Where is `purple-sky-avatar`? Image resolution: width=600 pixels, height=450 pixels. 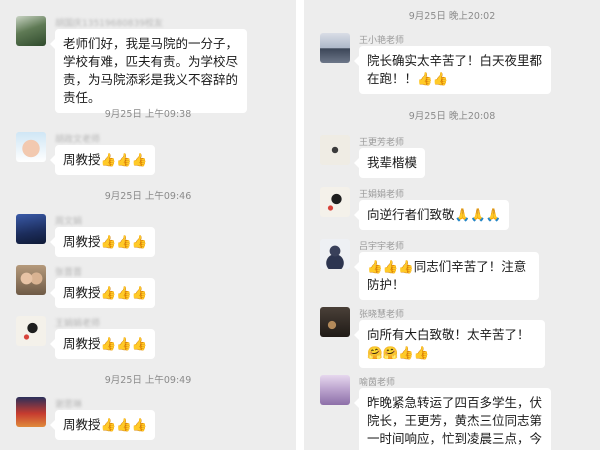 purple-sky-avatar is located at coordinates (335, 390).